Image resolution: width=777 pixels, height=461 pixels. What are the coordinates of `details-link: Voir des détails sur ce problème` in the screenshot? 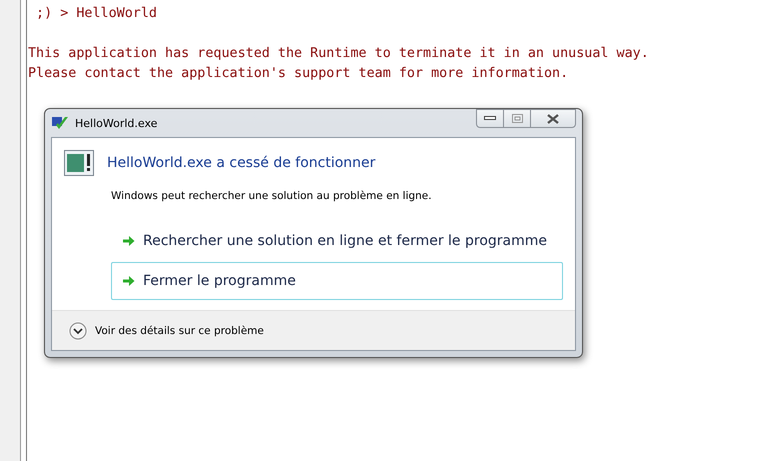 It's located at (179, 330).